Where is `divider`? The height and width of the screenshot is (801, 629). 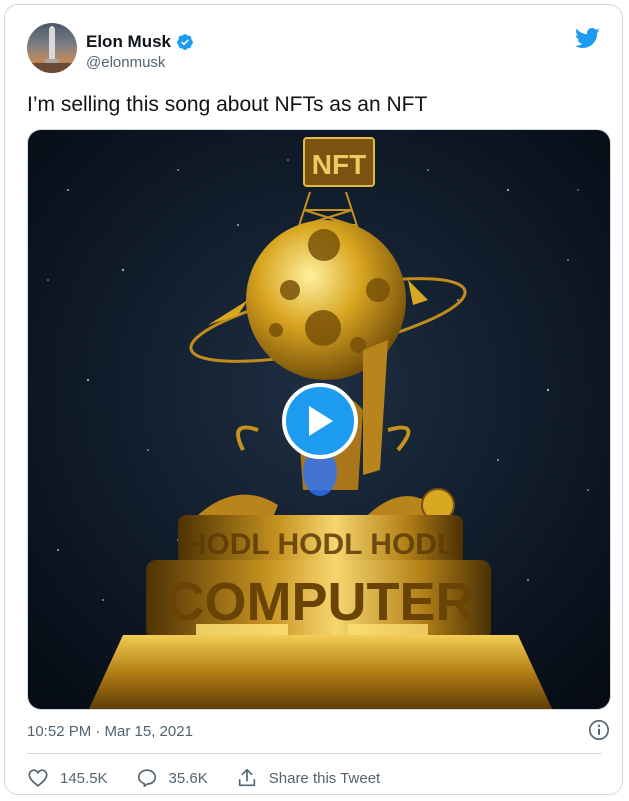
divider is located at coordinates (314, 753).